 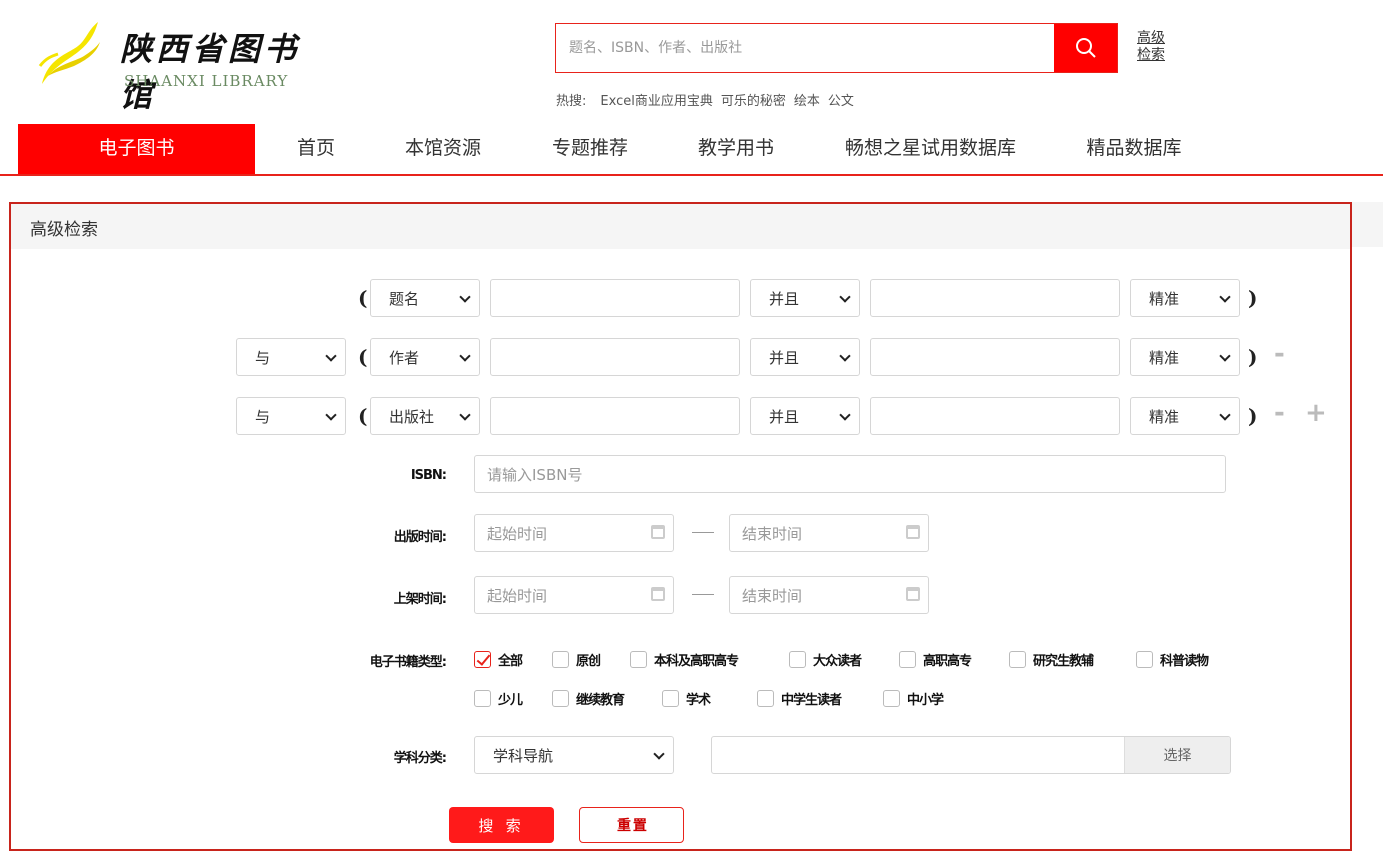 I want to click on type-checkbox: 中学生读者, so click(x=799, y=698).